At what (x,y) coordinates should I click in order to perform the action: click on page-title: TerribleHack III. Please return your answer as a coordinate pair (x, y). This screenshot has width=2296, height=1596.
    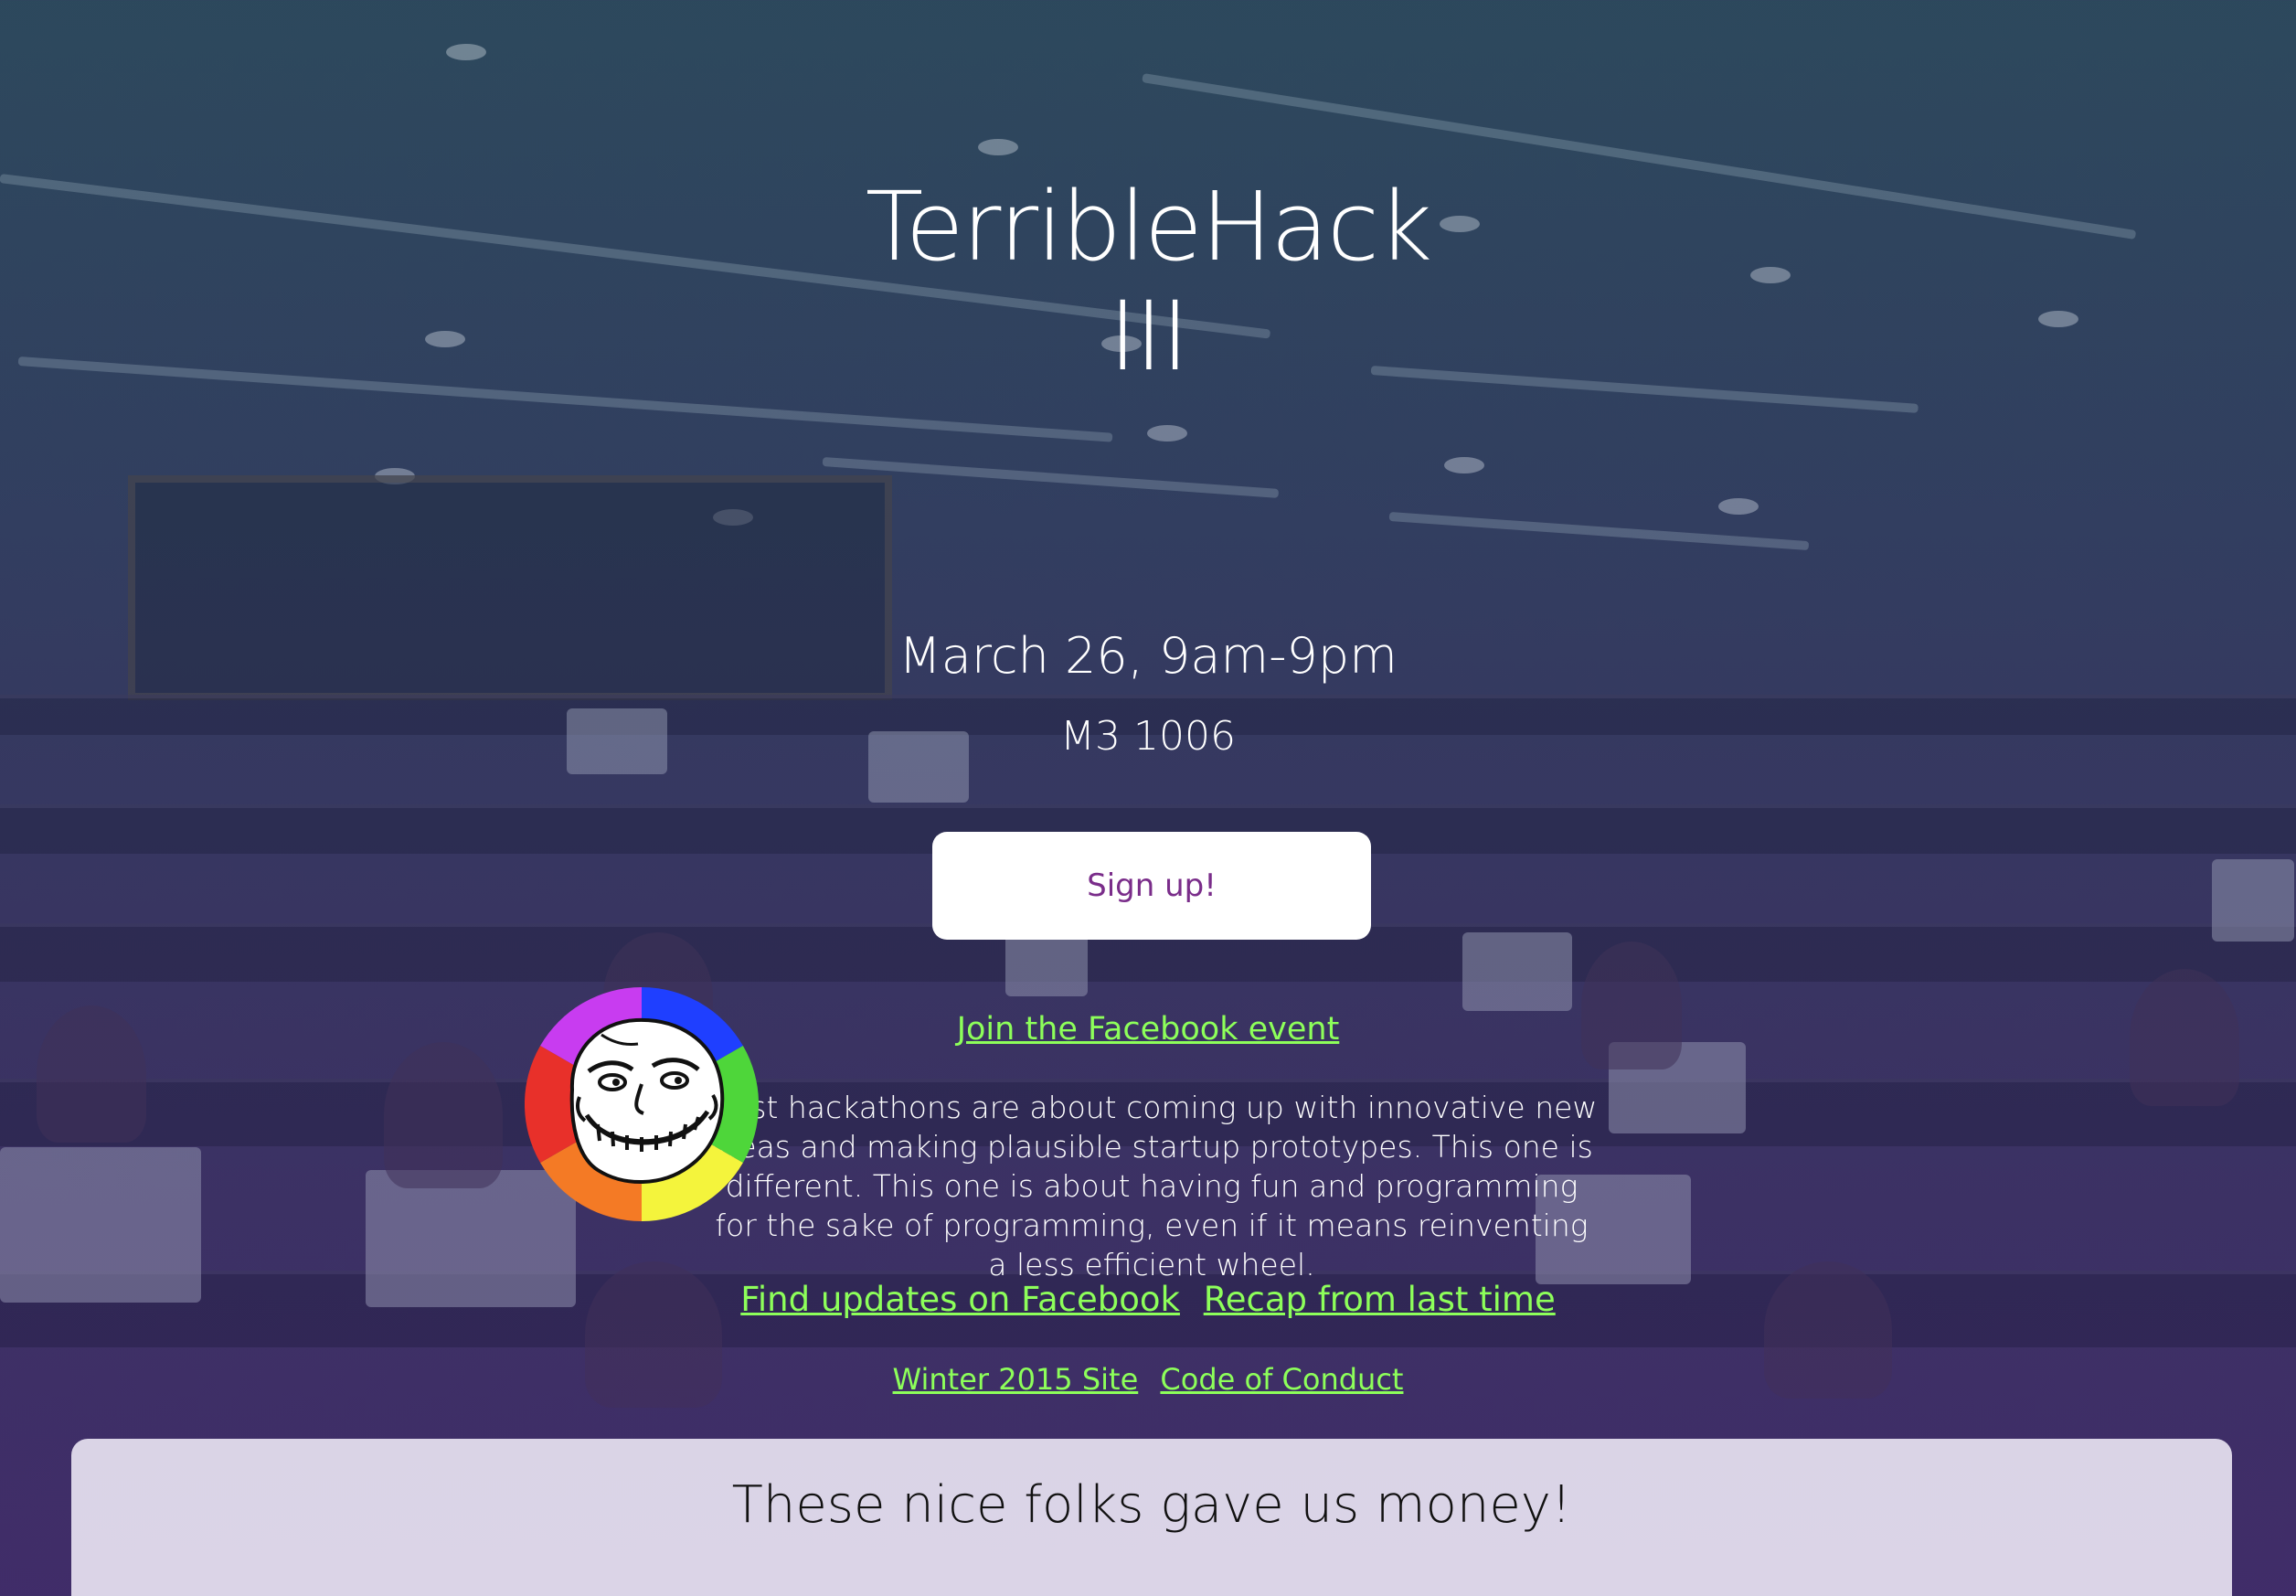
    Looking at the image, I should click on (1148, 281).